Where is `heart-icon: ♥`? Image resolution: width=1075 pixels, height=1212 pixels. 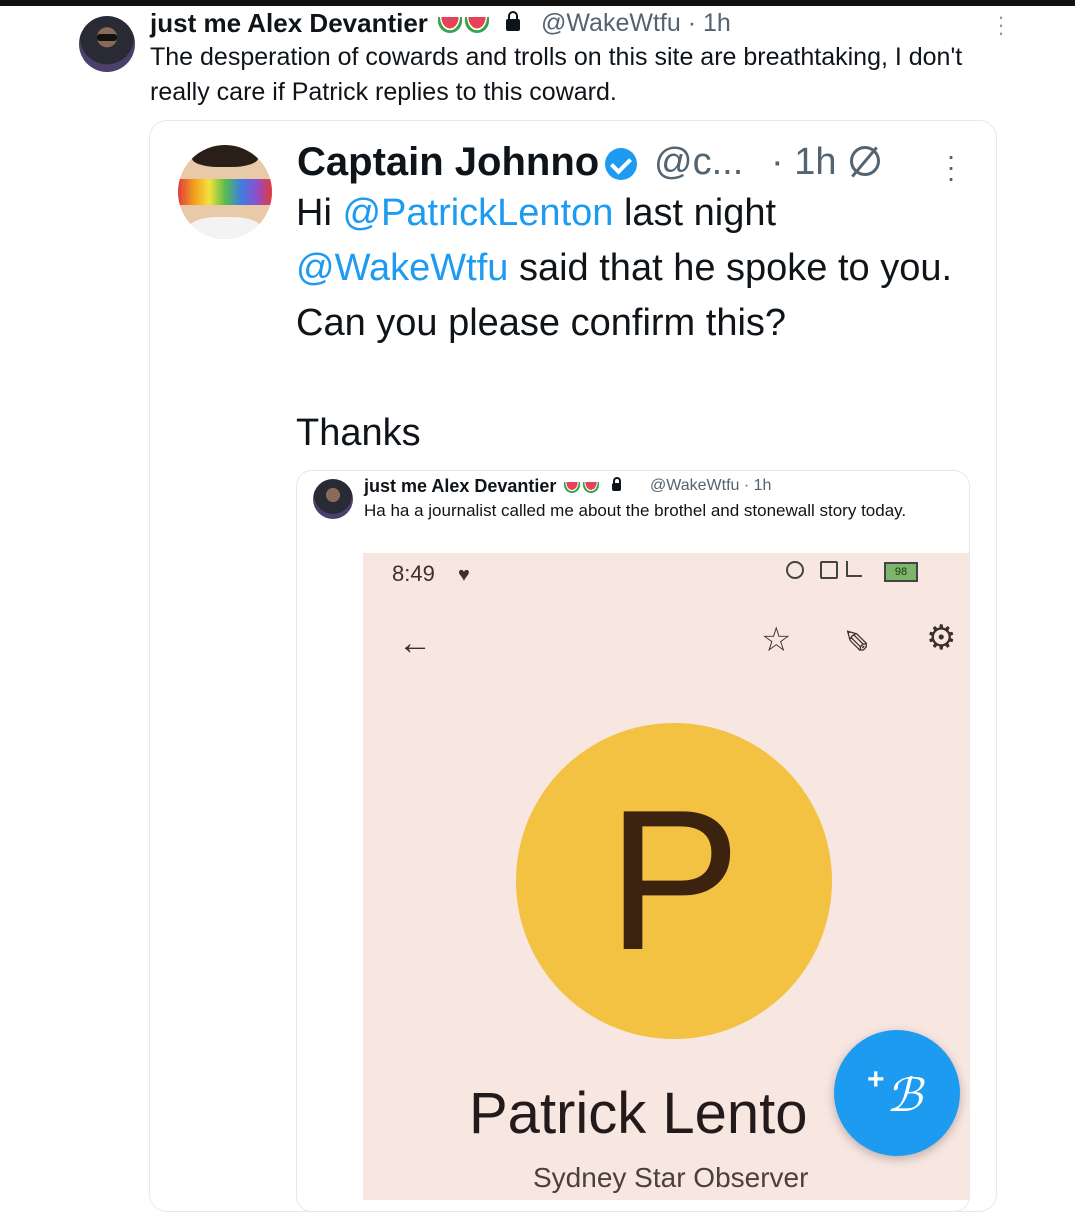 heart-icon: ♥ is located at coordinates (464, 575).